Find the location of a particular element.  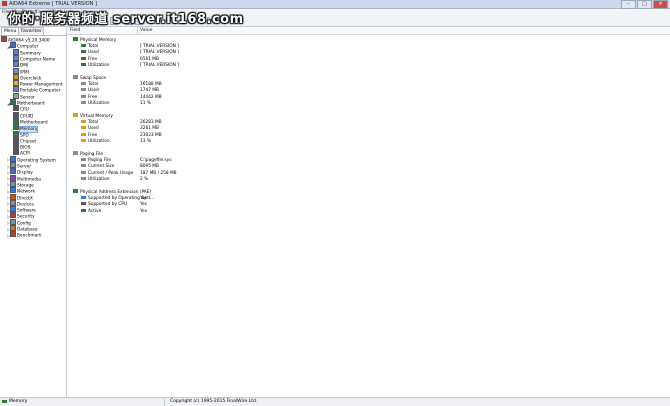

tree-item-multimedia: ▷ Multimedia is located at coordinates (24, 178).